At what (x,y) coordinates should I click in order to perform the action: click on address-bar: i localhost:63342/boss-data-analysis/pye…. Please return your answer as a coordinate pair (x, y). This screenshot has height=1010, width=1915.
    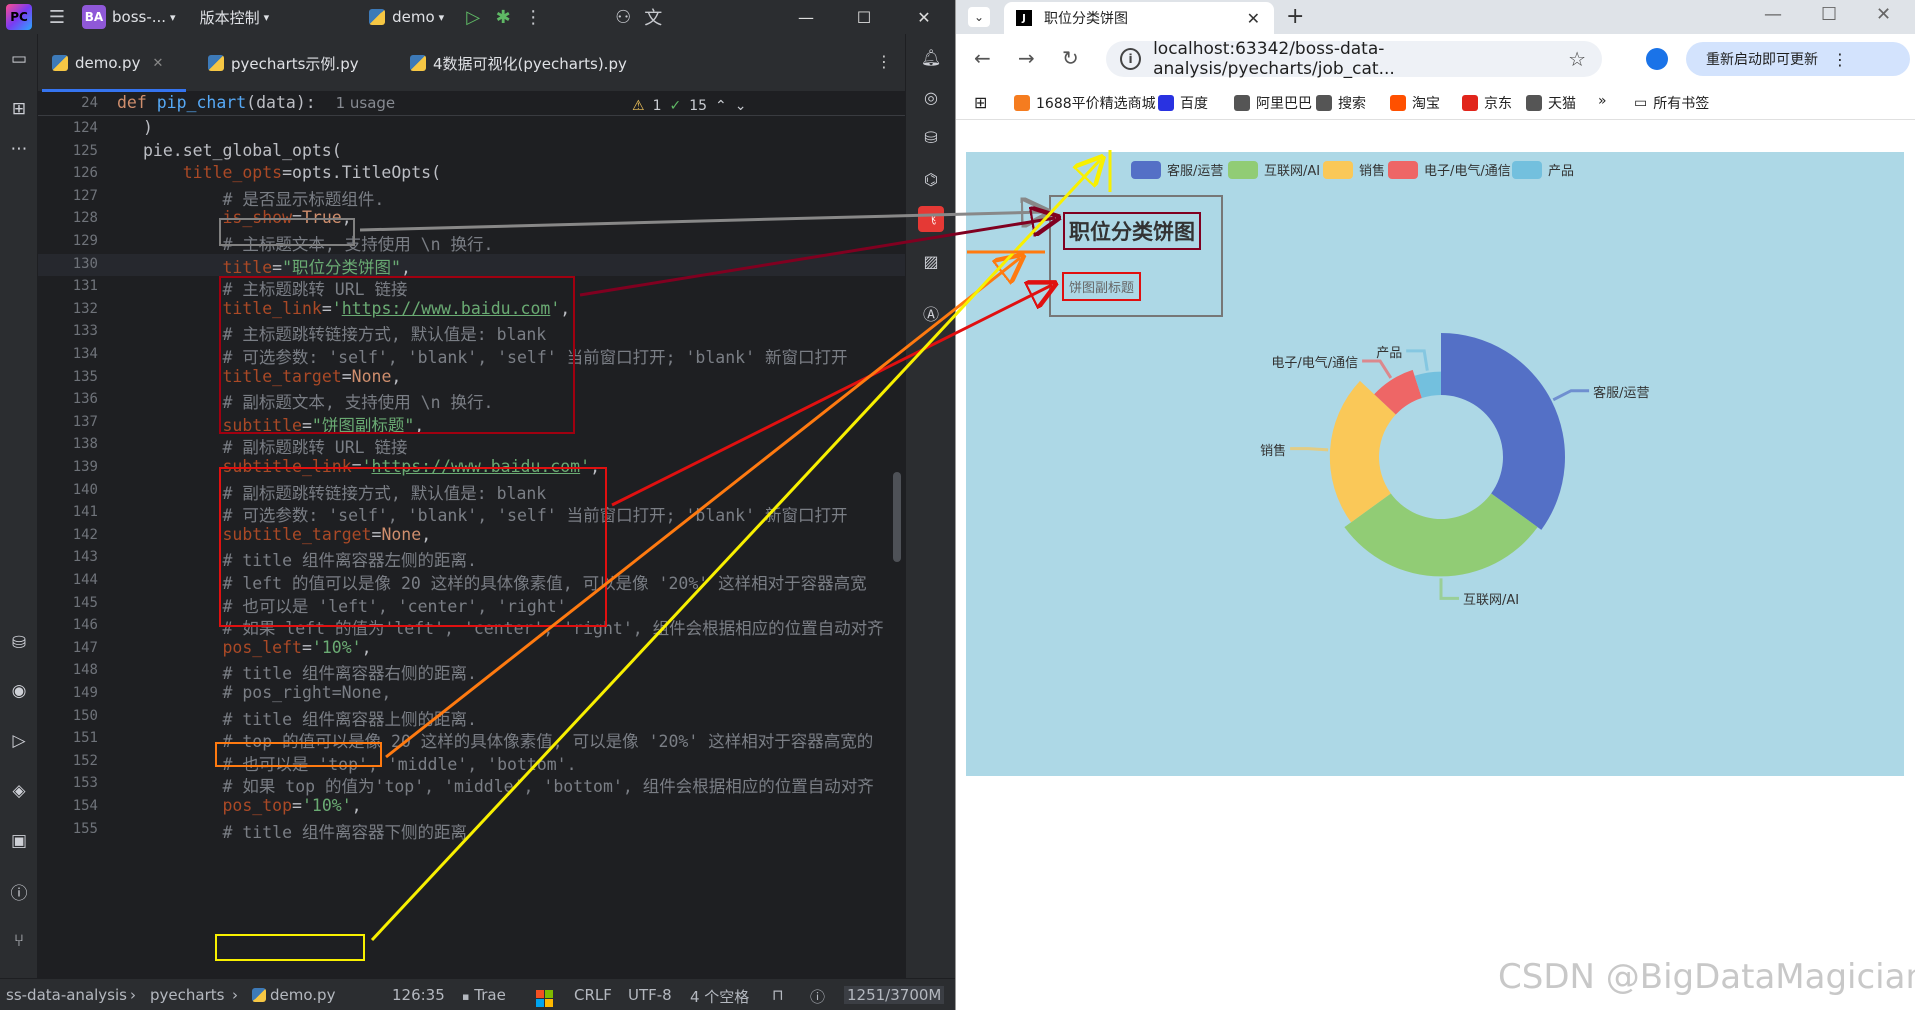
    Looking at the image, I should click on (1354, 59).